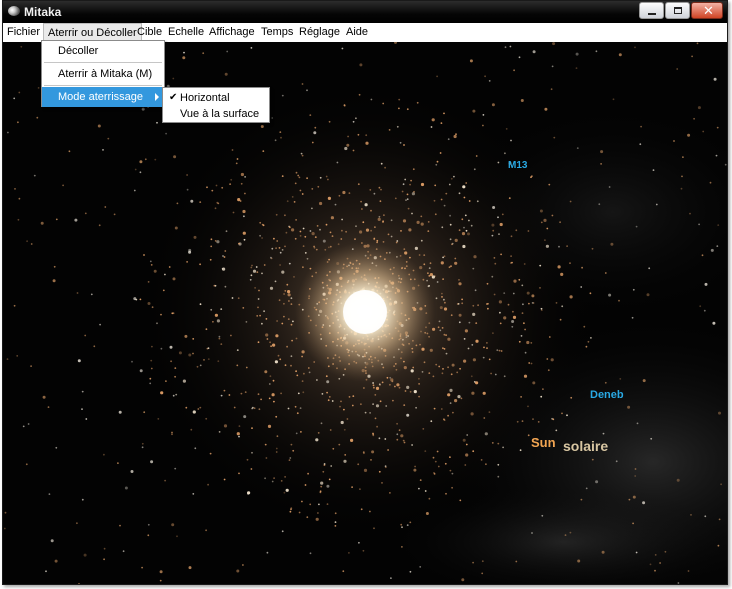 The image size is (732, 589). What do you see at coordinates (105, 74) in the screenshot?
I see `menu-item-aterrir-label: Aterrir à Mitaka (M)` at bounding box center [105, 74].